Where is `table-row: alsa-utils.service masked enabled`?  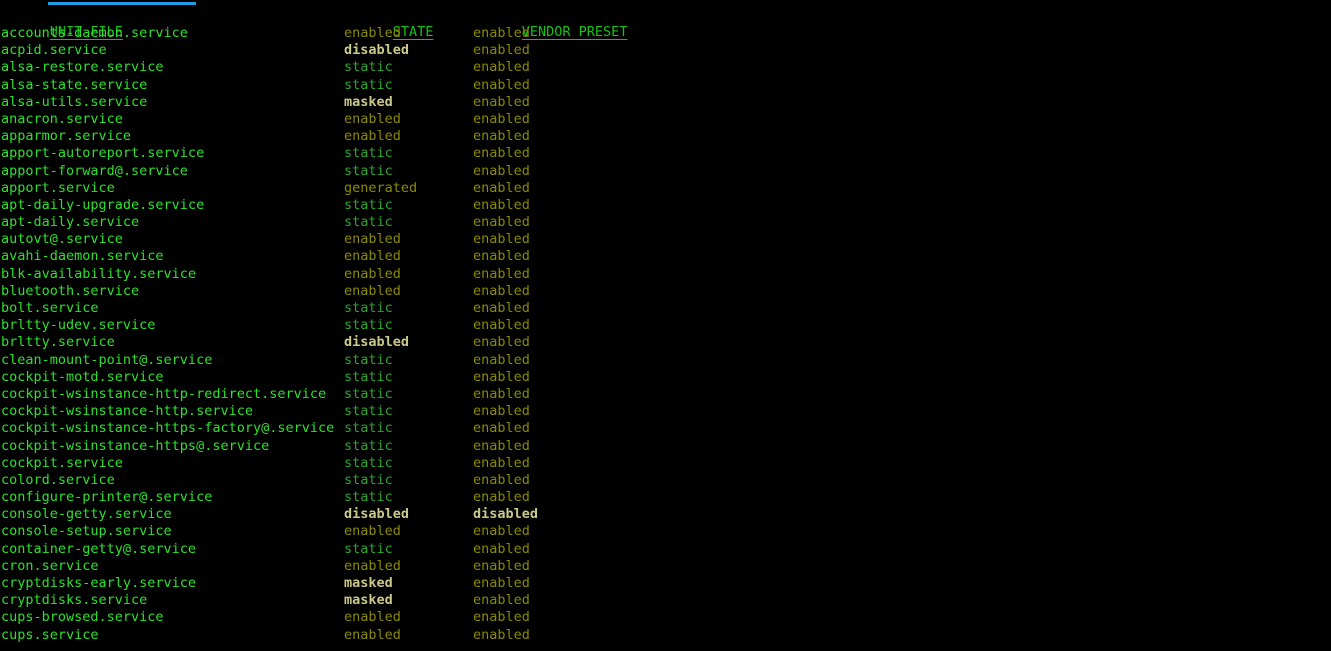 table-row: alsa-utils.service masked enabled is located at coordinates (665, 102).